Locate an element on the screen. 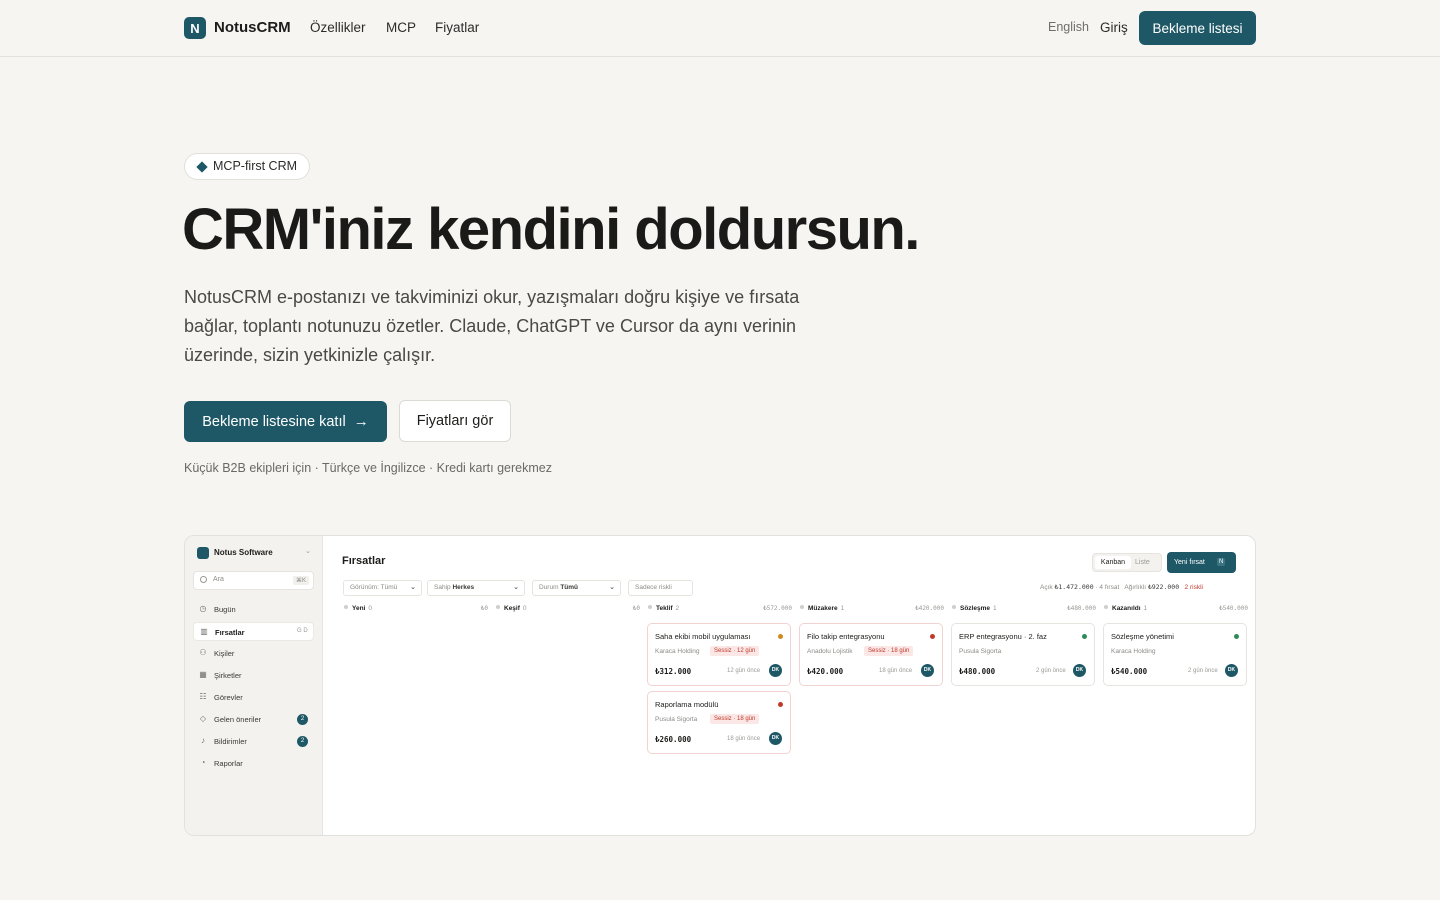 The height and width of the screenshot is (900, 1440). board-icon: ▥ is located at coordinates (204, 631).